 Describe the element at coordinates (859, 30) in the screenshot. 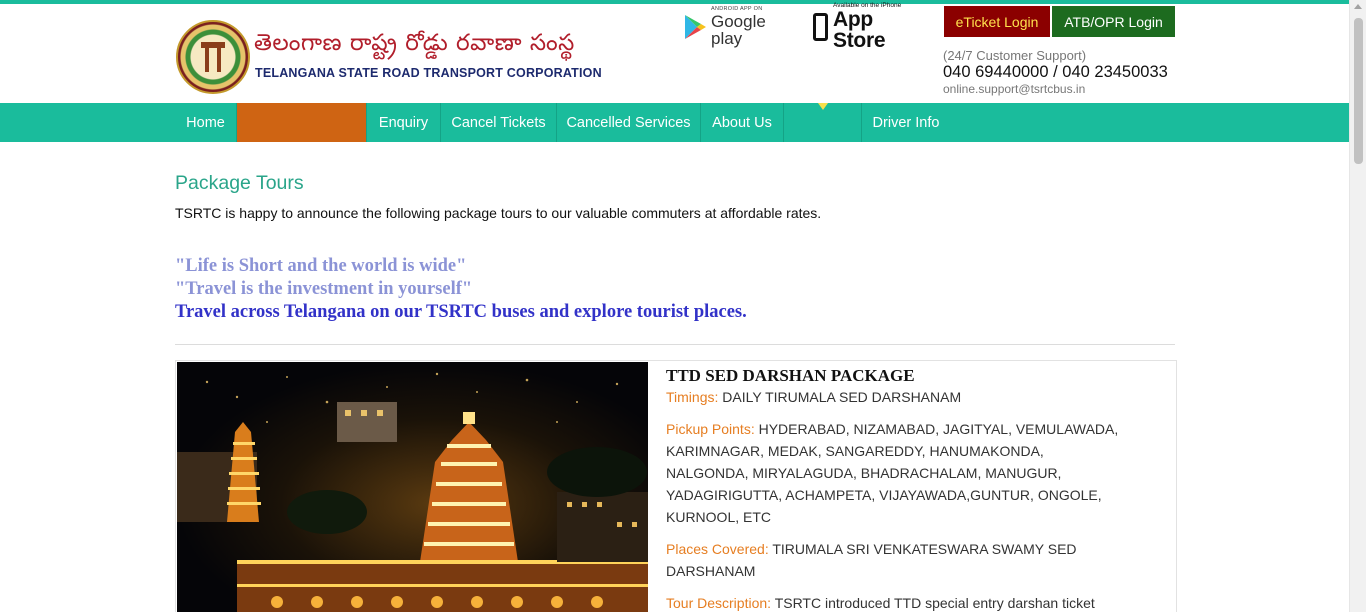

I see `app-store-big-text: App Store` at that location.